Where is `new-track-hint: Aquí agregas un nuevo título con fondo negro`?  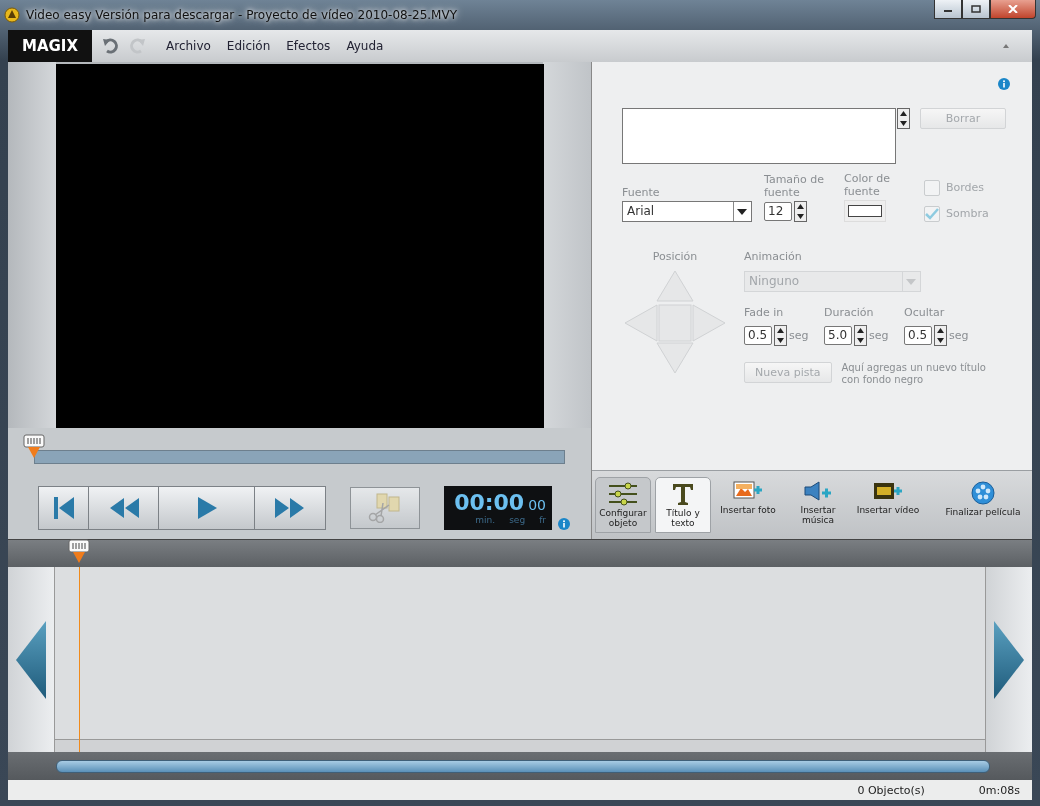
new-track-hint: Aquí agregas un nuevo título con fondo negro is located at coordinates (914, 373).